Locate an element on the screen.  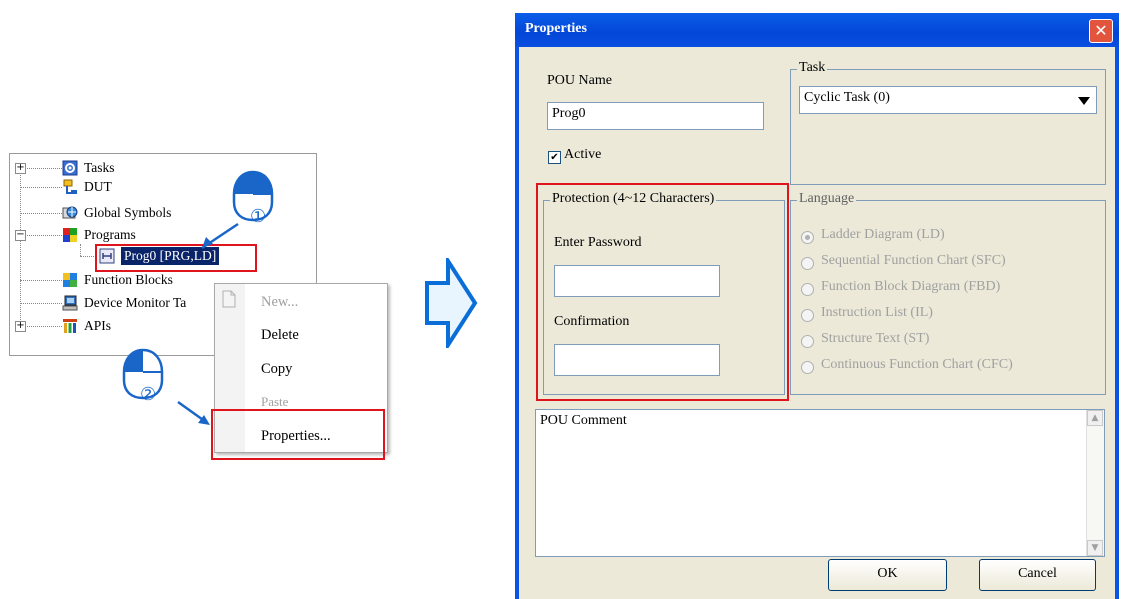
radio-label: Continuous Function Chart (CFC) is located at coordinates (917, 364).